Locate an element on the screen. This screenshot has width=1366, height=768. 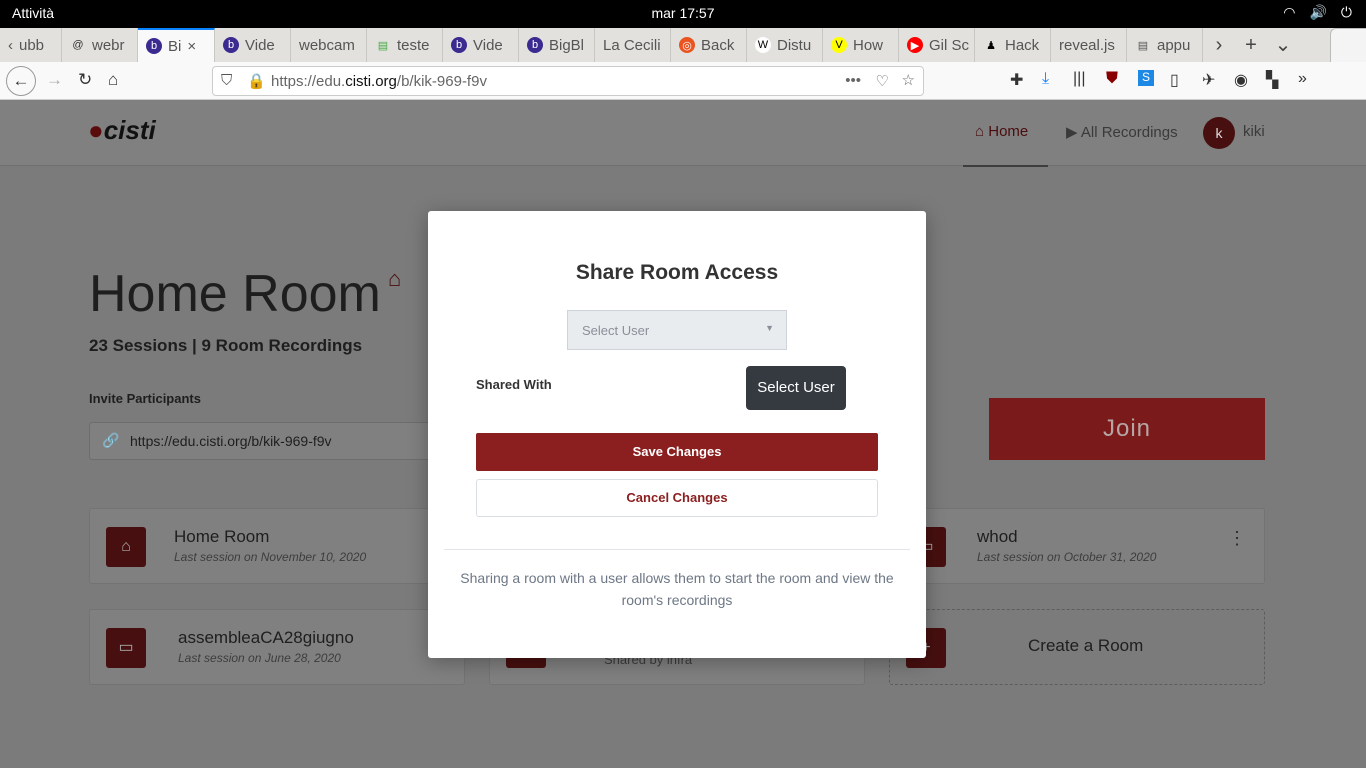
caret-down-icon: ▼ is located at coordinates (769, 328).